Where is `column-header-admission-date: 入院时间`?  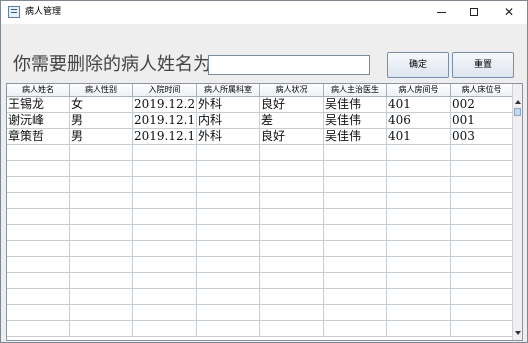
column-header-admission-date: 入院时间 is located at coordinates (165, 90).